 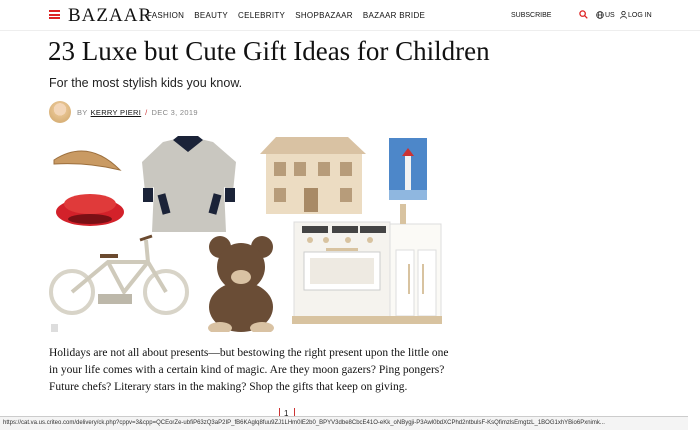 I want to click on region-selector: US, so click(x=610, y=15).